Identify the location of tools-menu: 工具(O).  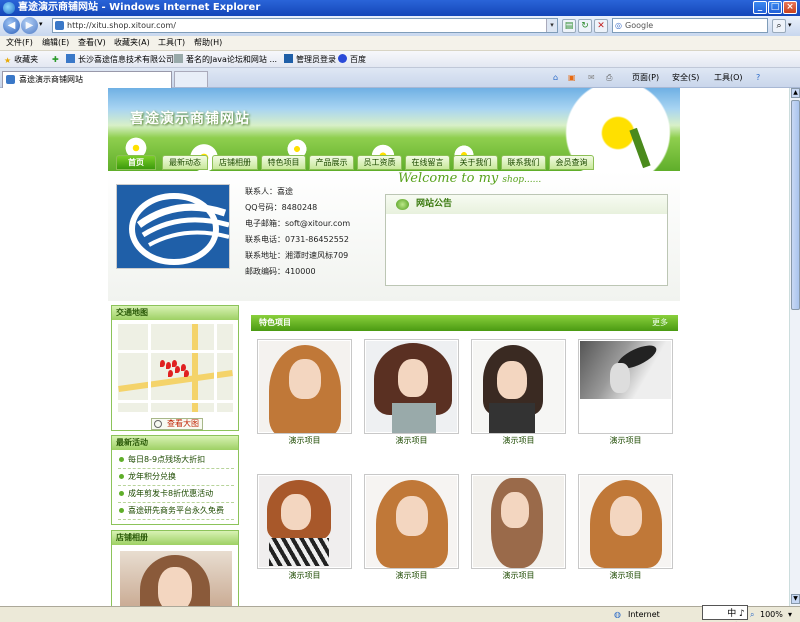
(728, 78).